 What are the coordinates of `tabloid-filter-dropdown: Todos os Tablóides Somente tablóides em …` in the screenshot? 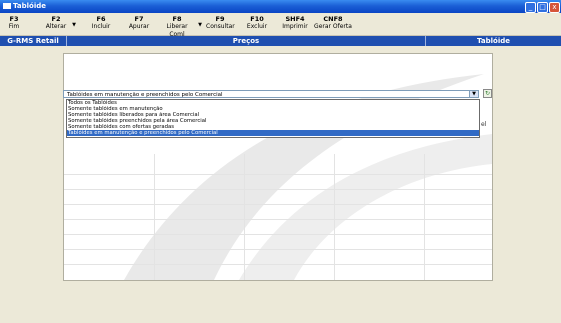 It's located at (273, 118).